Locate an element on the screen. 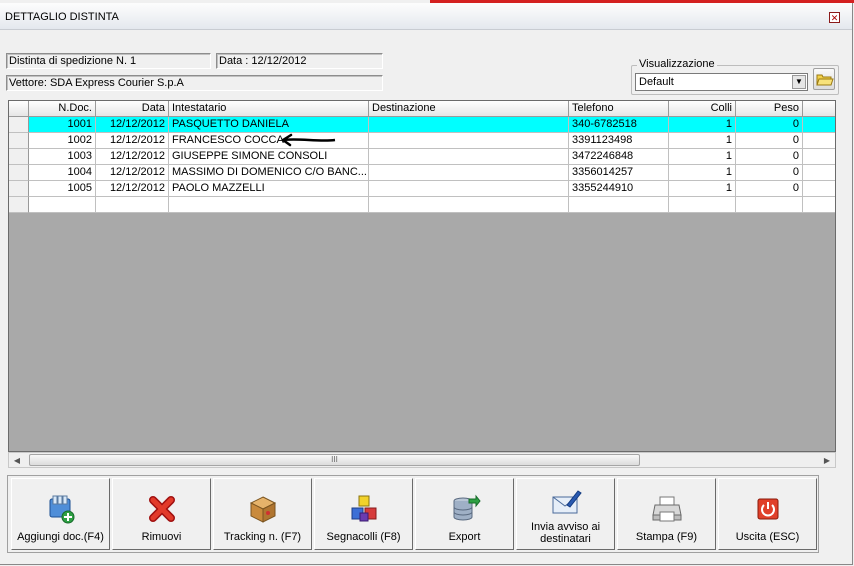 Image resolution: width=854 pixels, height=566 pixels. cell-colli is located at coordinates (702, 205).